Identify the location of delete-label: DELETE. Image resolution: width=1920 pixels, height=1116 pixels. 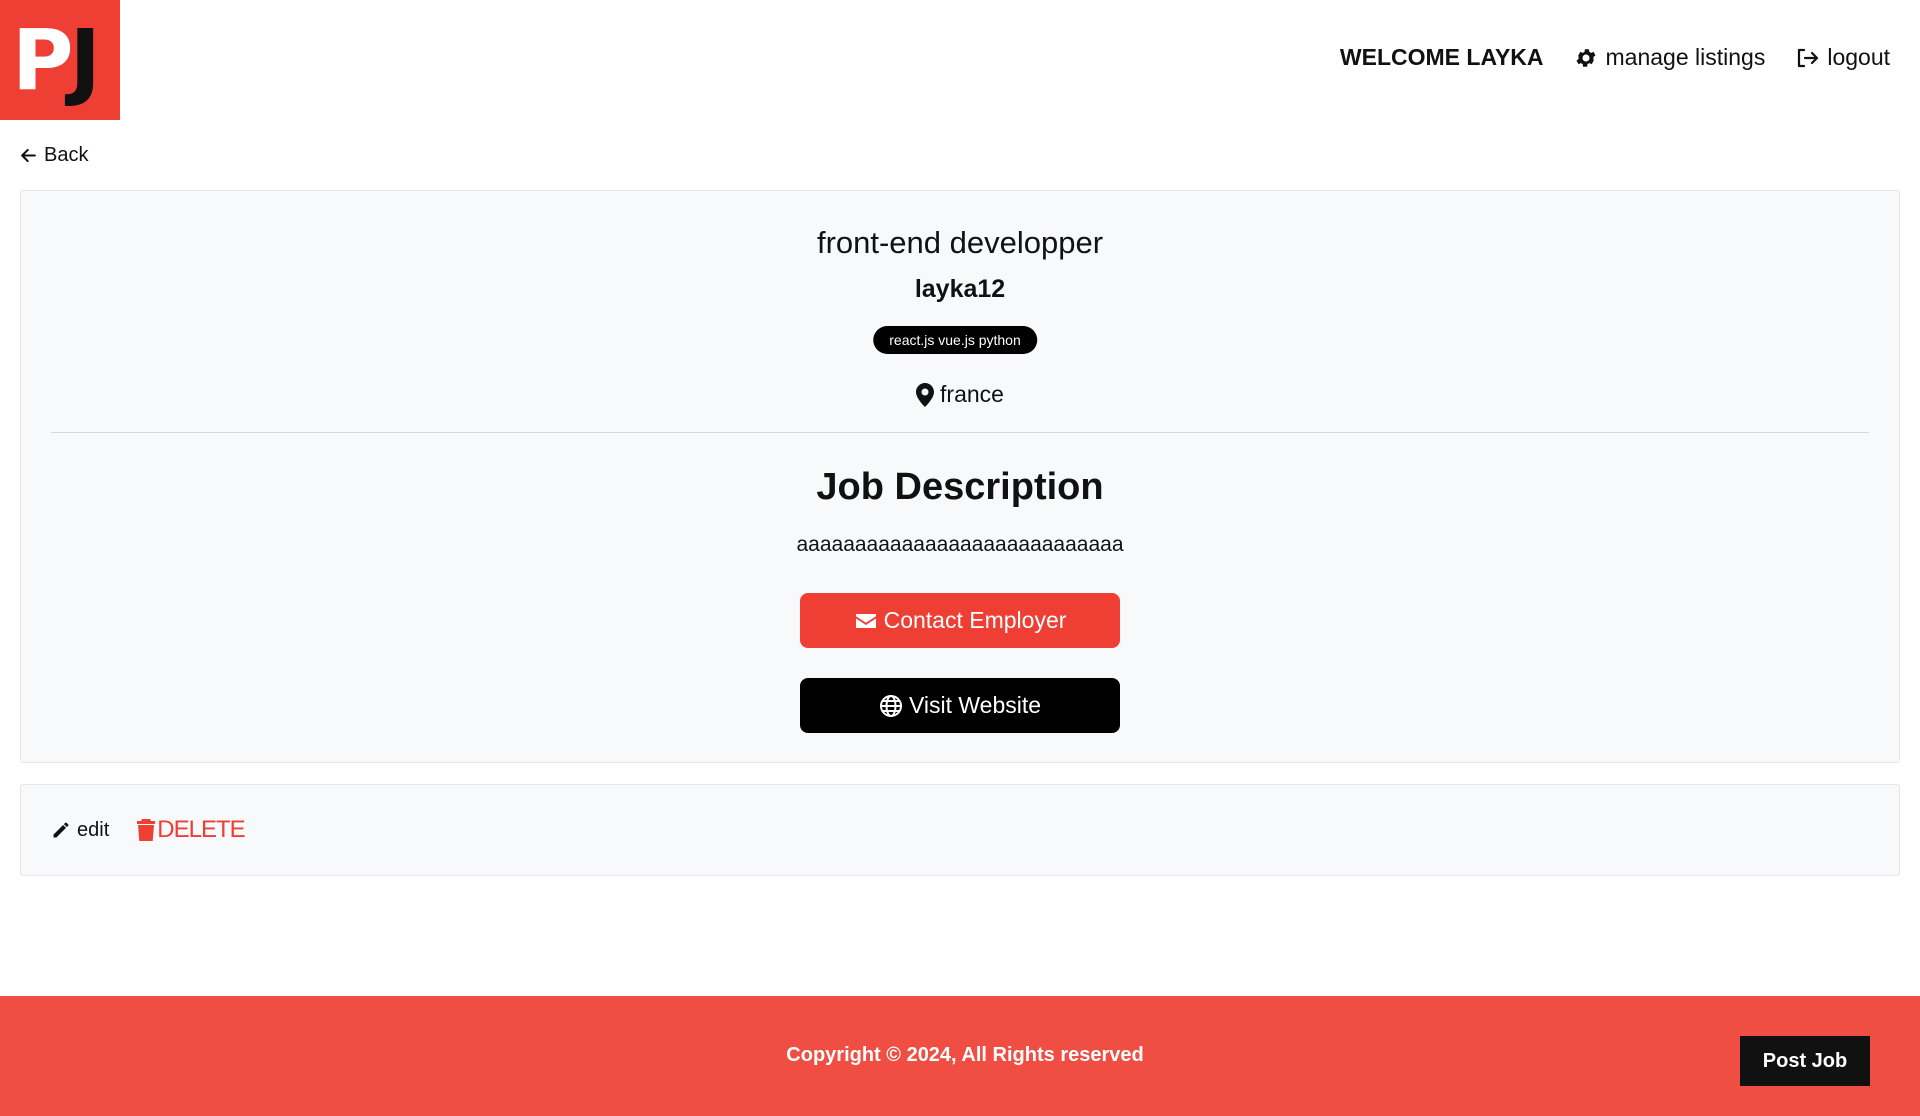
(201, 829).